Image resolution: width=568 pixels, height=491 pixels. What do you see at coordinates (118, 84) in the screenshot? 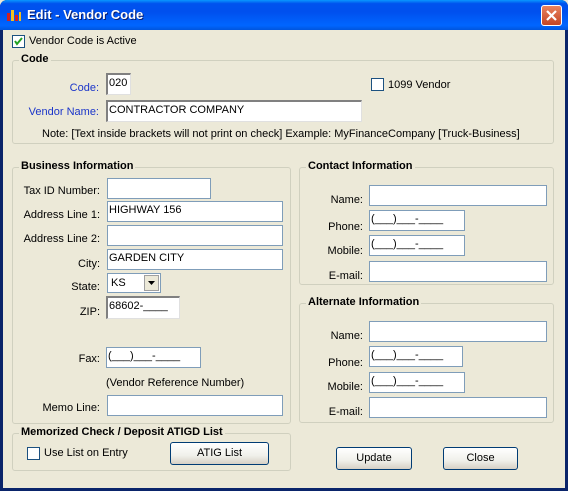
I see `code-field: 020` at bounding box center [118, 84].